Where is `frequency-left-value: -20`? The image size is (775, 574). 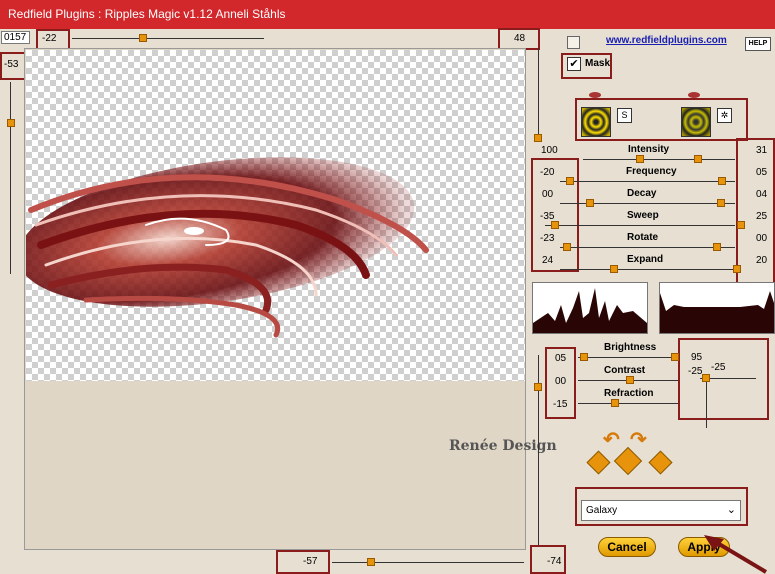
frequency-left-value: -20 is located at coordinates (547, 172).